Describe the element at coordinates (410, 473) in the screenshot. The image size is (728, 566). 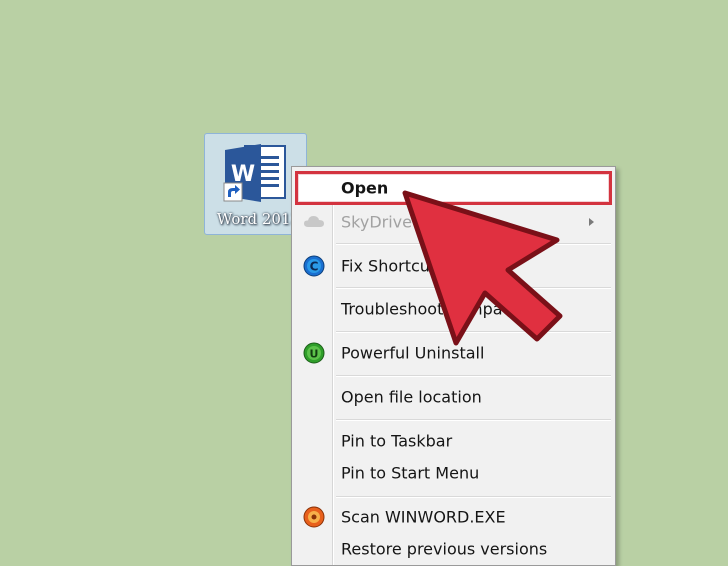
I see `menu-item-label: Pin to Start Menu` at that location.